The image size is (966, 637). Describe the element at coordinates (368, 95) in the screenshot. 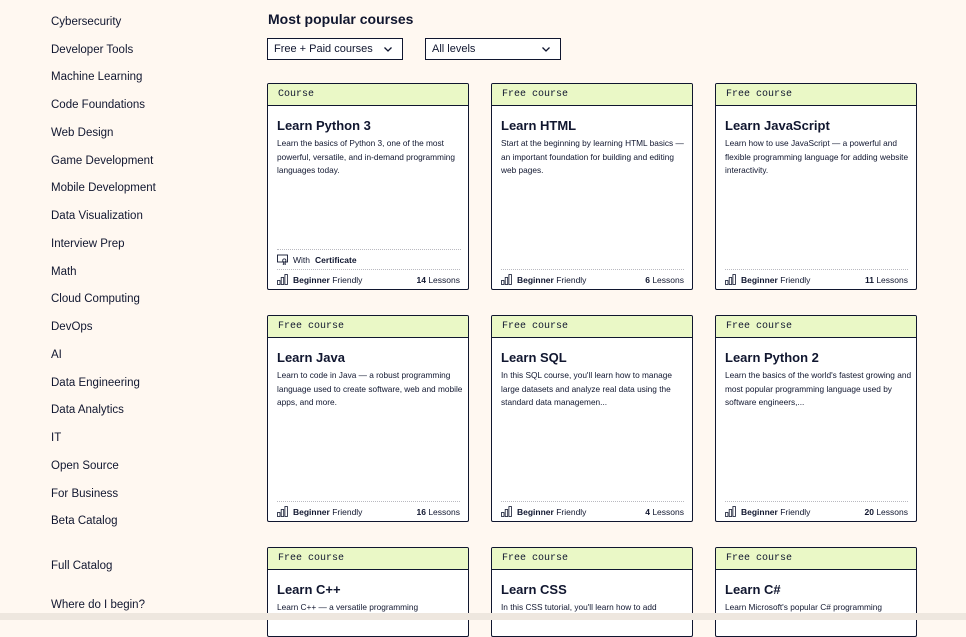

I see `course-type-label: Course` at that location.